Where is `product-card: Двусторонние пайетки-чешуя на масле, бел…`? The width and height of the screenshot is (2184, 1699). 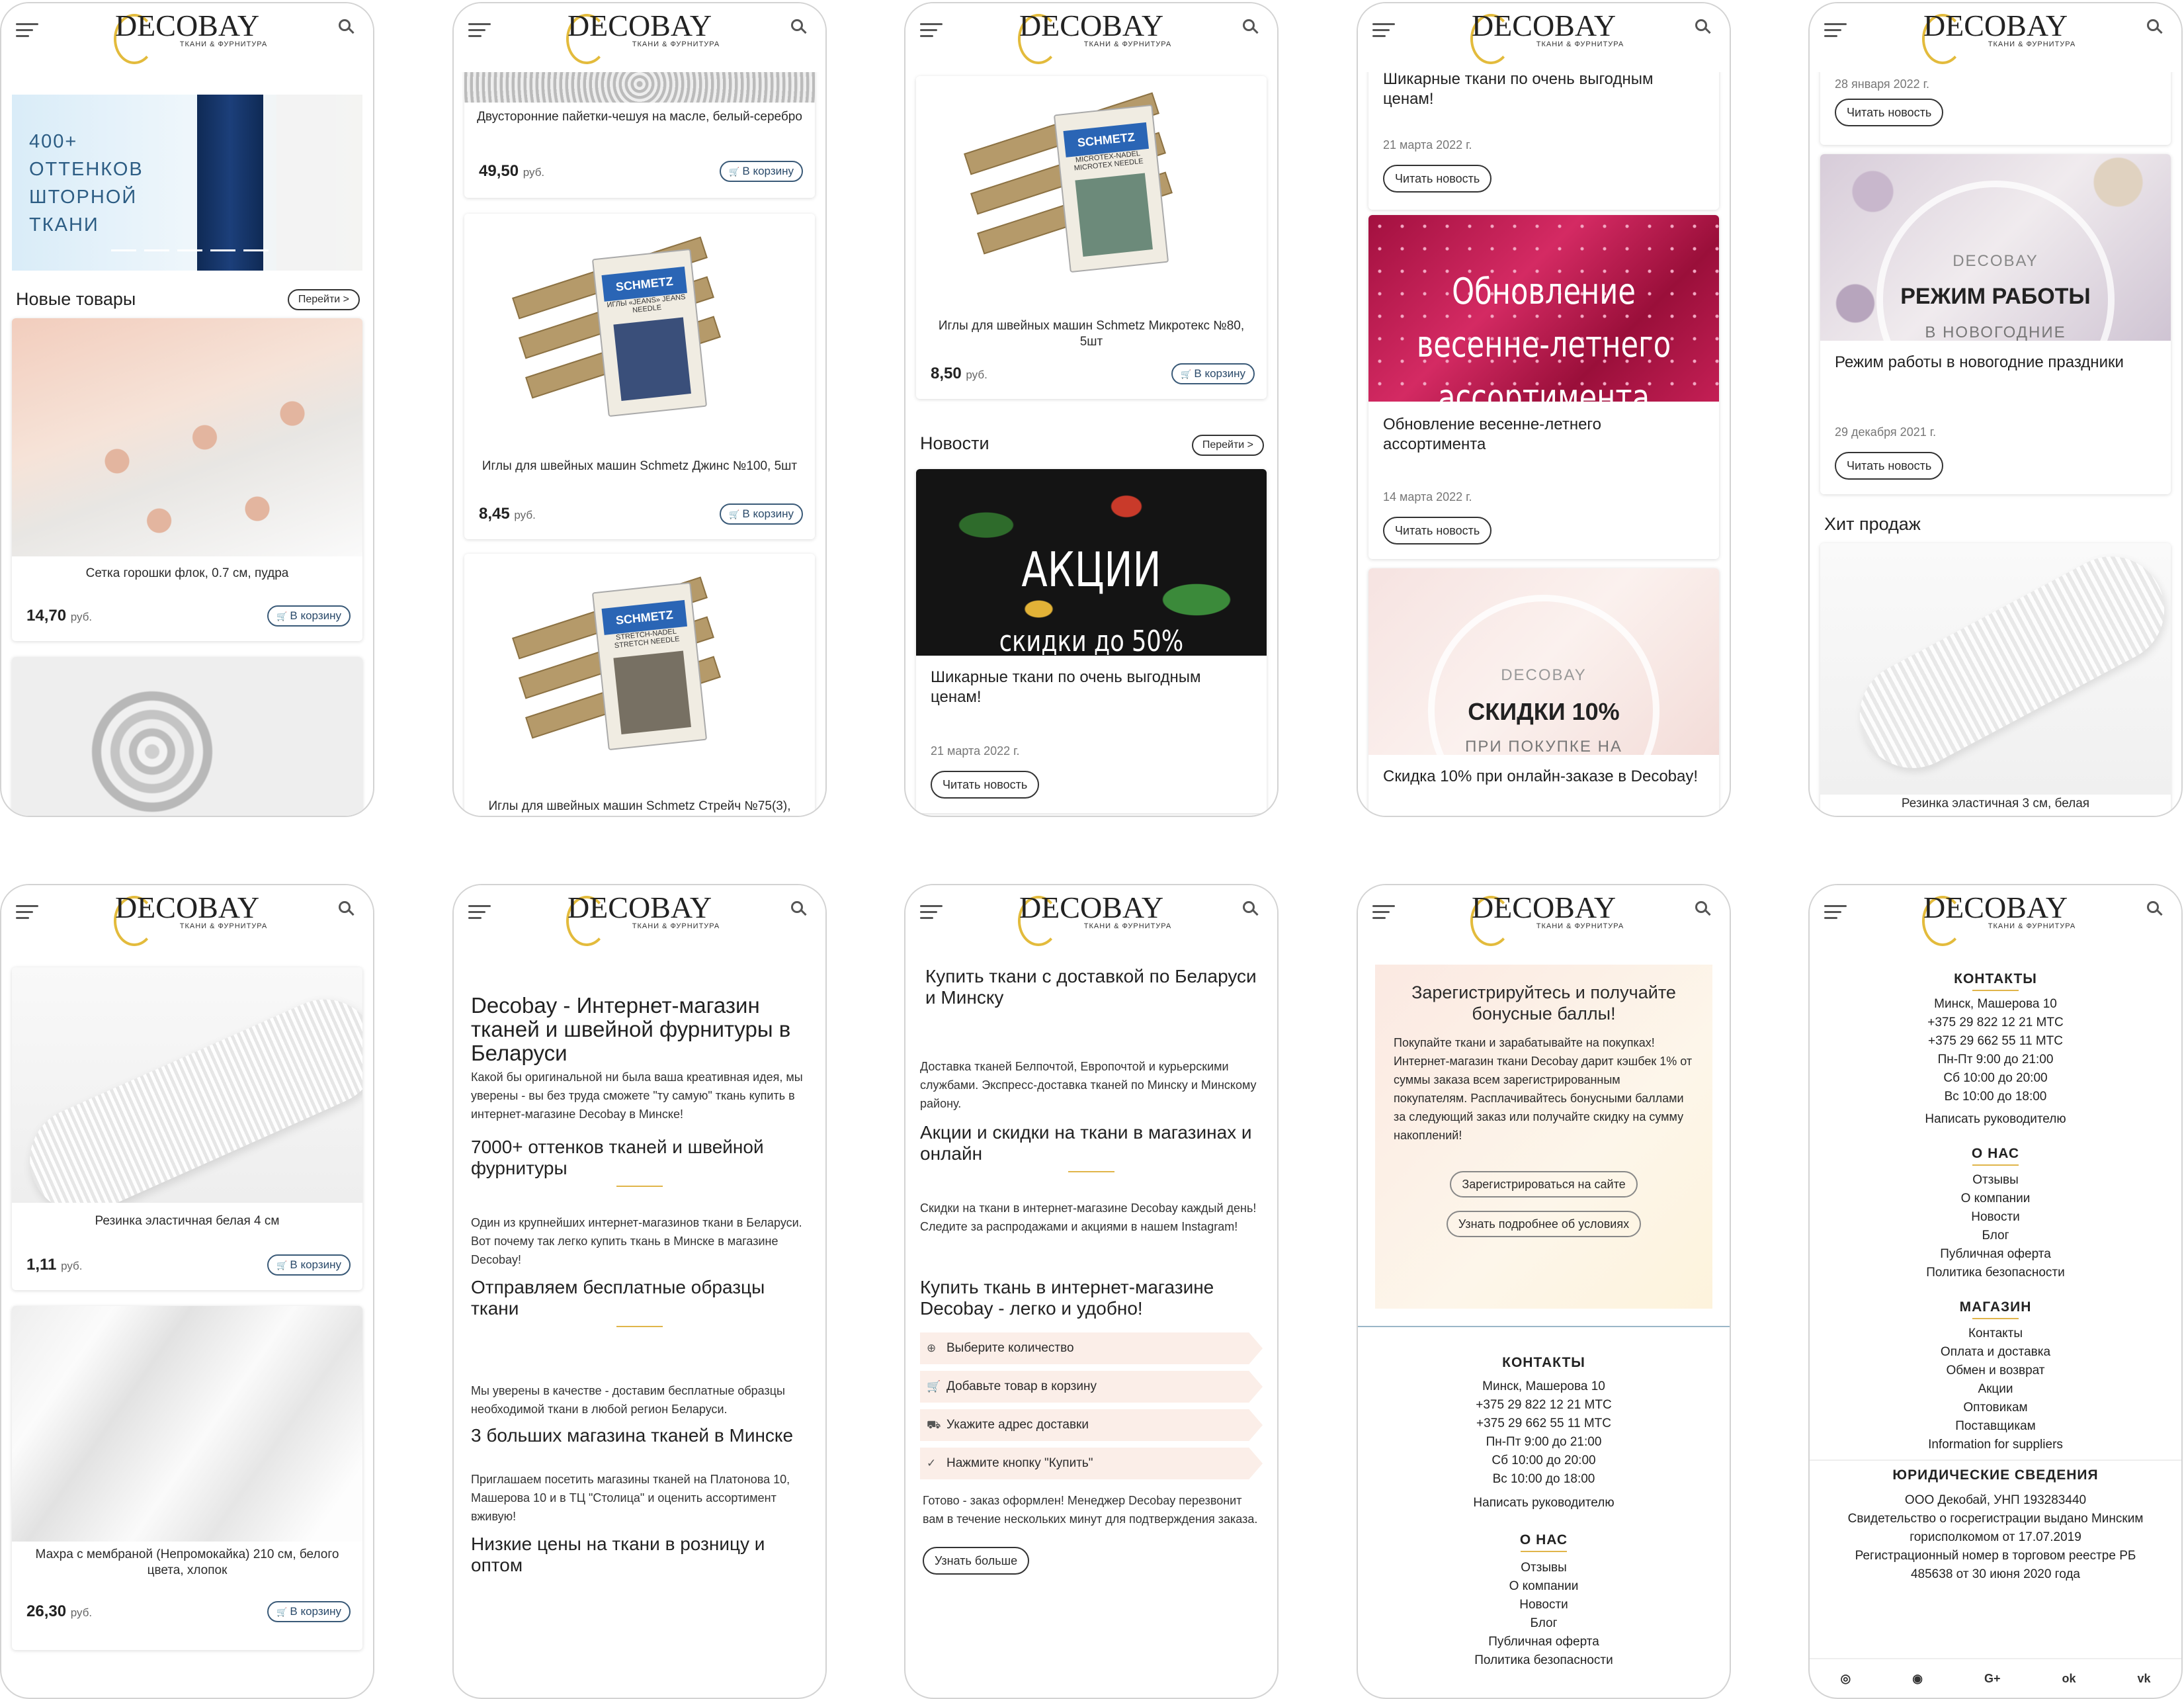 product-card: Двусторонние пайетки-чешуя на масле, бел… is located at coordinates (639, 135).